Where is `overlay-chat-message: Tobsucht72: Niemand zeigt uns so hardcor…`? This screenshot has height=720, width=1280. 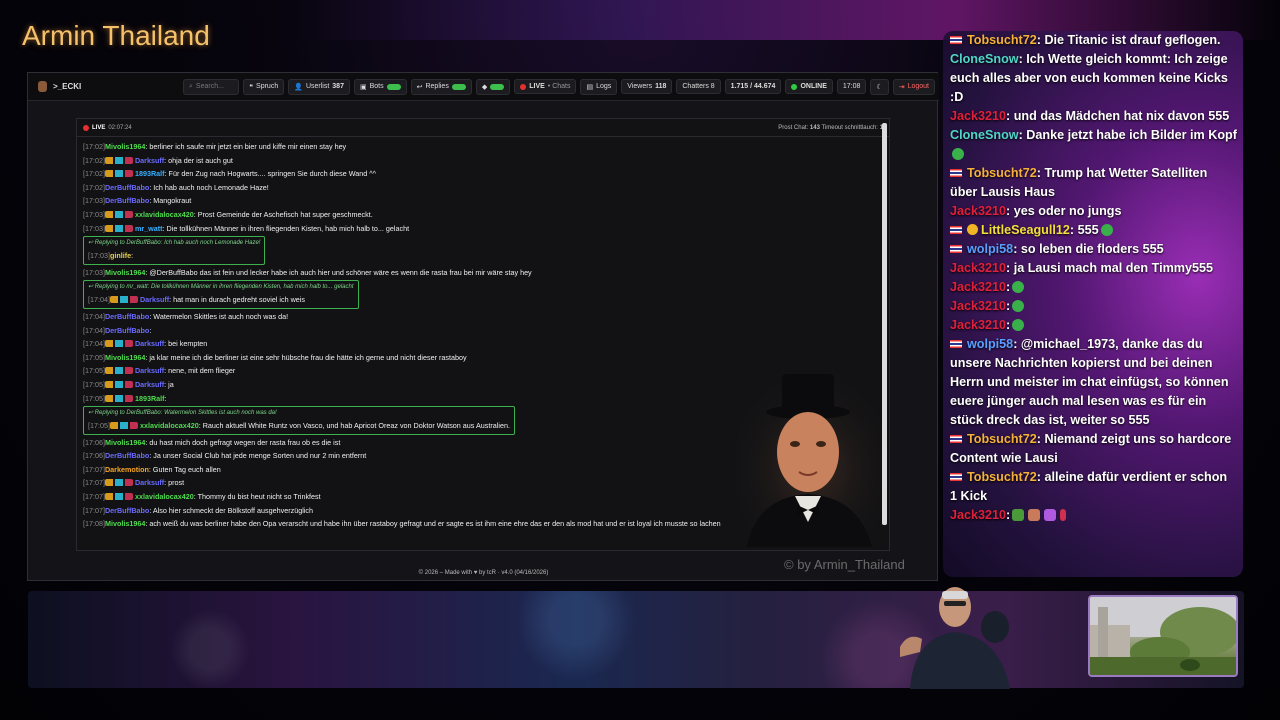 overlay-chat-message: Tobsucht72: Niemand zeigt uns so hardcor… is located at coordinates (1093, 449).